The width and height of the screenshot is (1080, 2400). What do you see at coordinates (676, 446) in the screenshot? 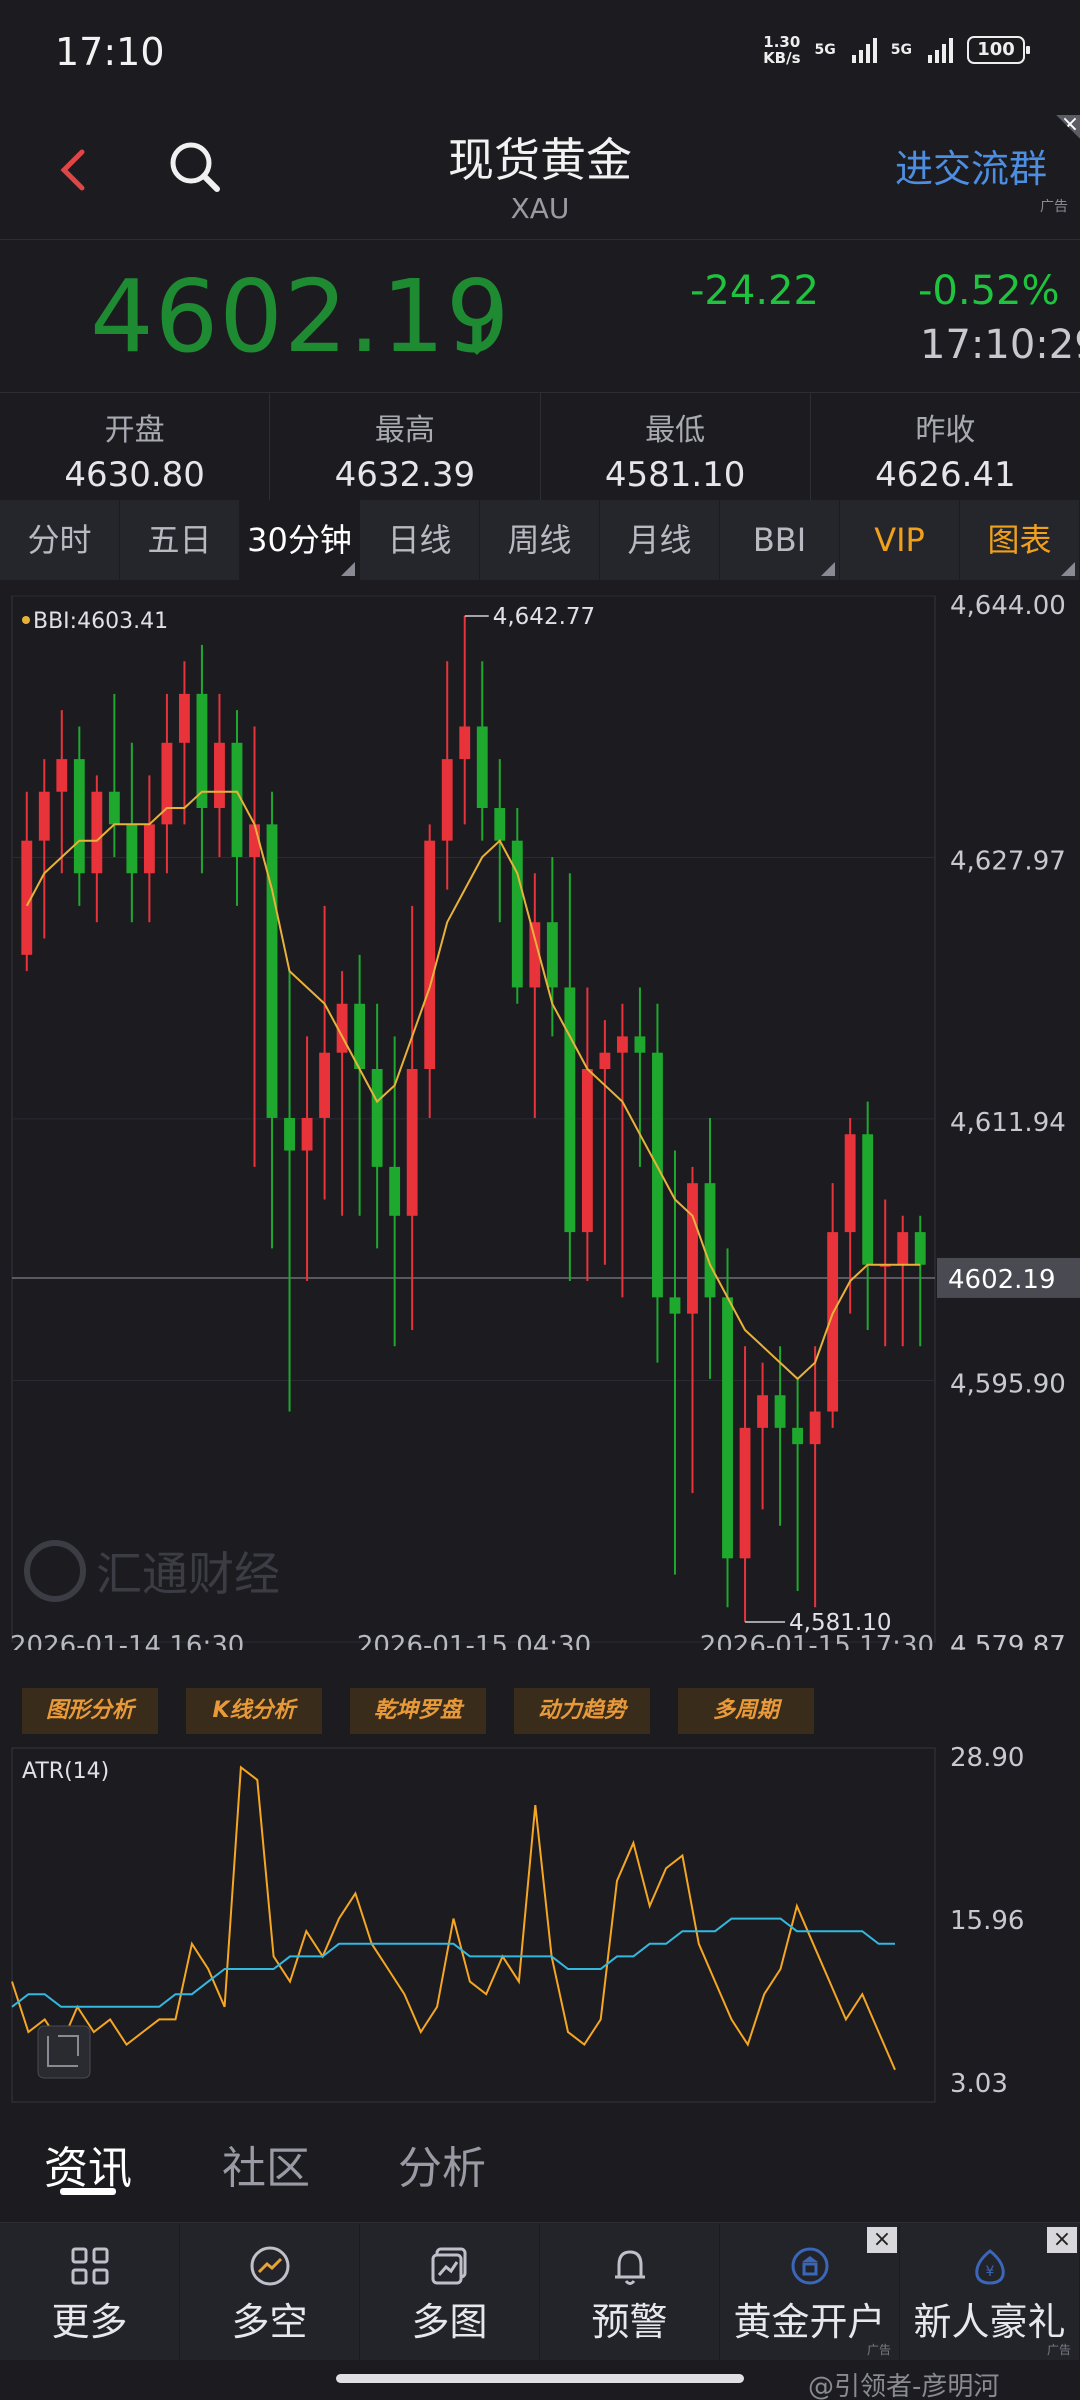
I see `stat-low: 最低 4581.10` at bounding box center [676, 446].